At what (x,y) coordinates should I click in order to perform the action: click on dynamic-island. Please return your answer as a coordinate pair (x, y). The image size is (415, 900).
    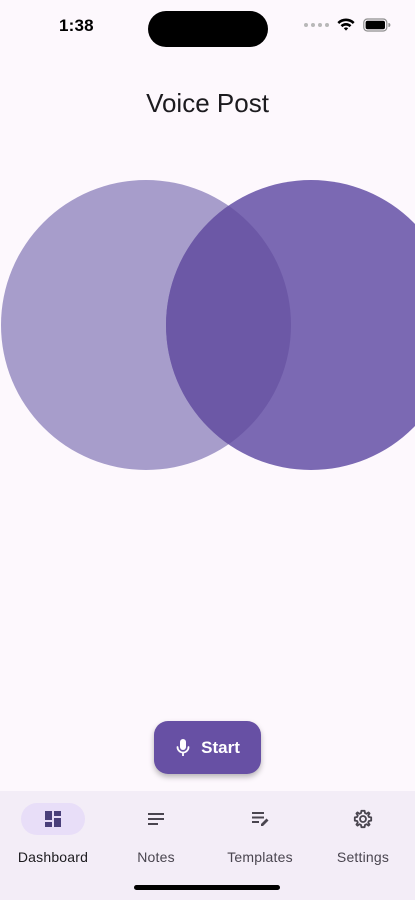
    Looking at the image, I should click on (208, 29).